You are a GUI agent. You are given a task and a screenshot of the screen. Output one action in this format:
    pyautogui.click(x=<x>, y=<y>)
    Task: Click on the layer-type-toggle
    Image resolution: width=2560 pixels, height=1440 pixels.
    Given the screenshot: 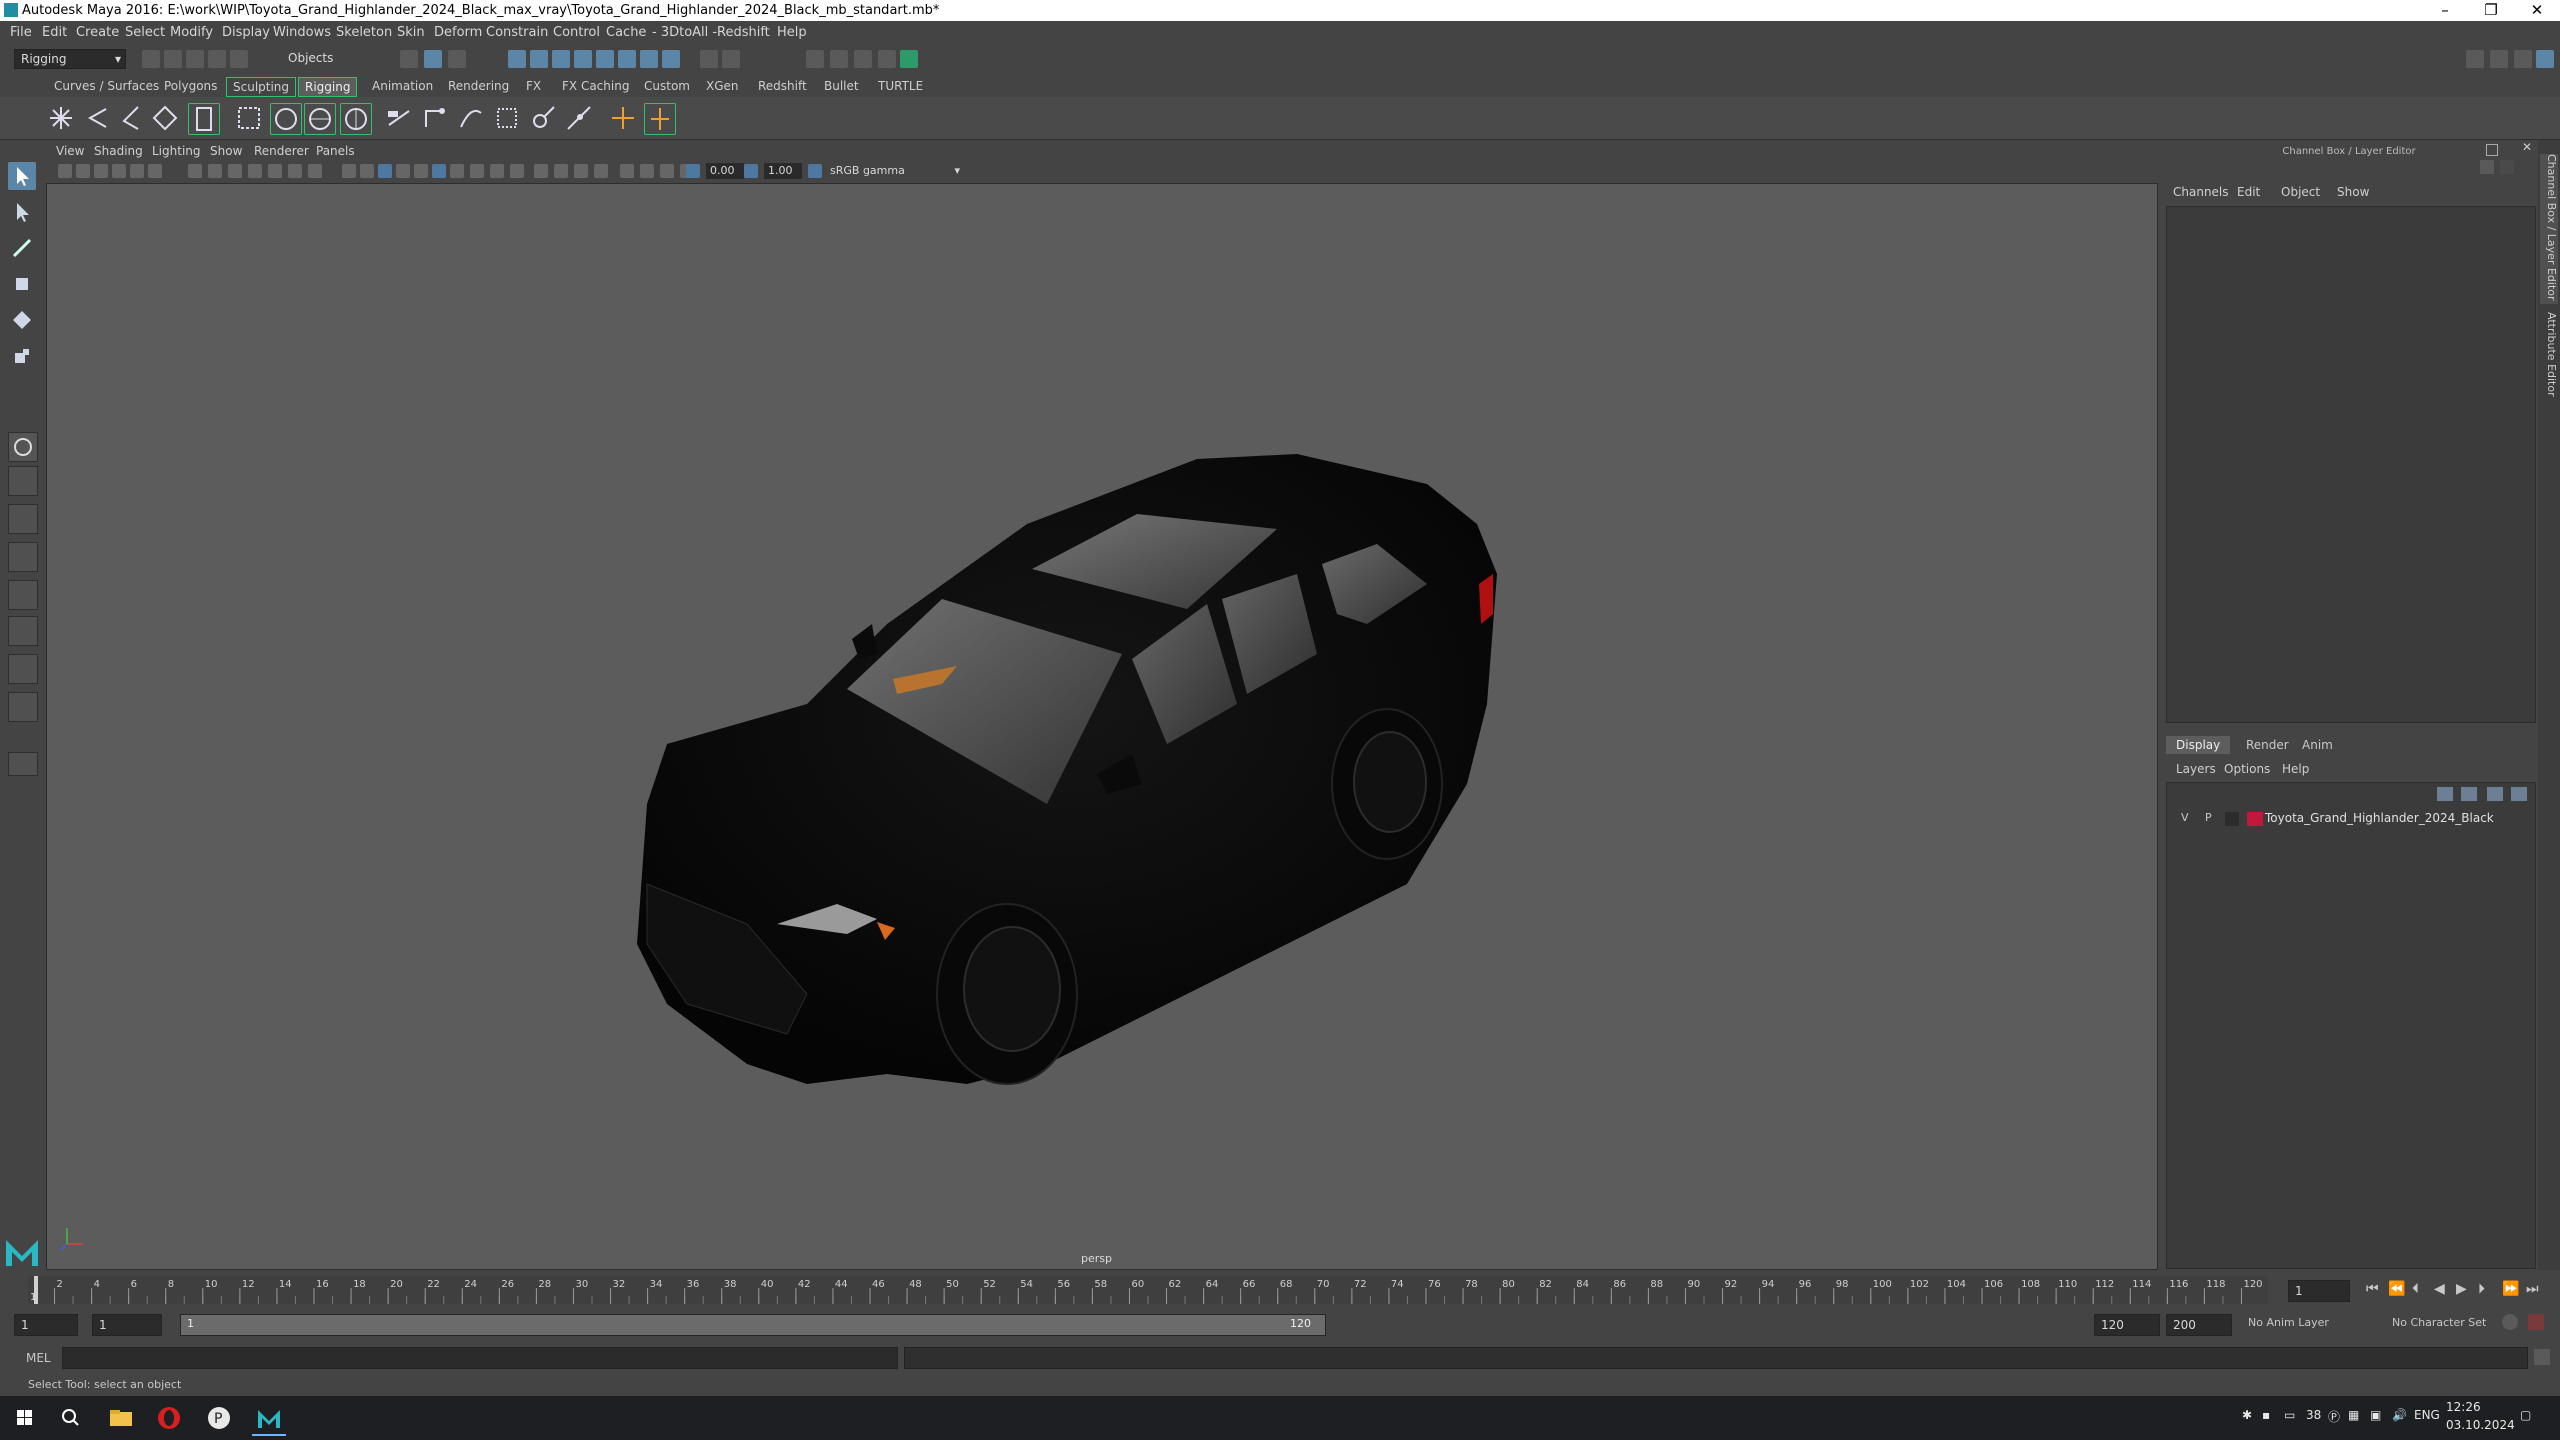 What is the action you would take?
    pyautogui.click(x=2232, y=819)
    